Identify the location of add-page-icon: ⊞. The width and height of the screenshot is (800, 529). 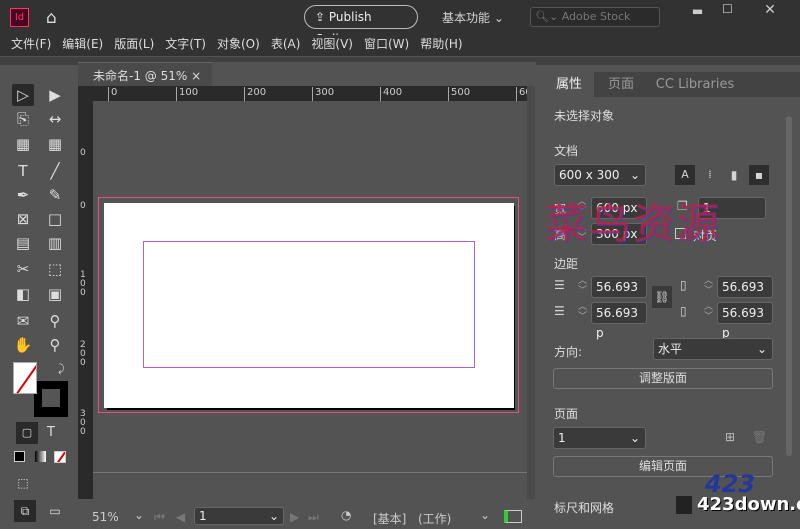
(730, 437).